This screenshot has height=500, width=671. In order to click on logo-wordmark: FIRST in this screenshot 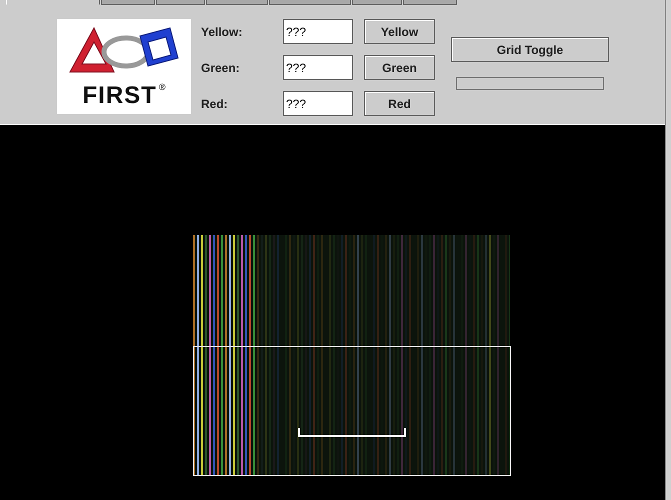, I will do `click(119, 96)`.